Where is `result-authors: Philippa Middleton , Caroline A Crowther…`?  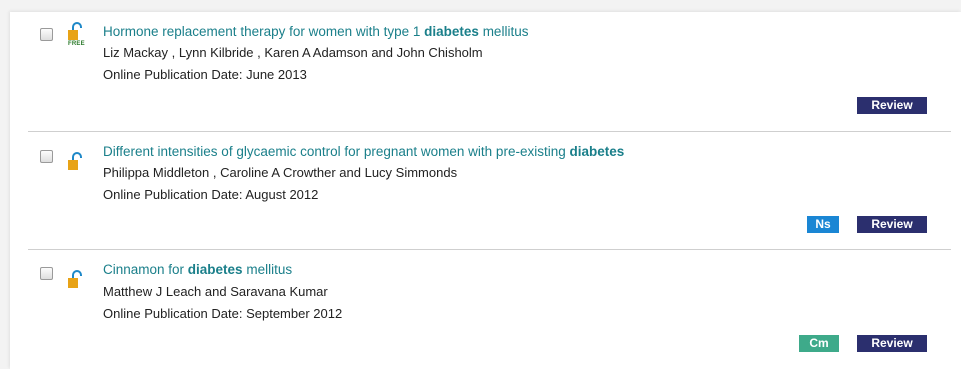
result-authors: Philippa Middleton , Caroline A Crowther… is located at coordinates (280, 172).